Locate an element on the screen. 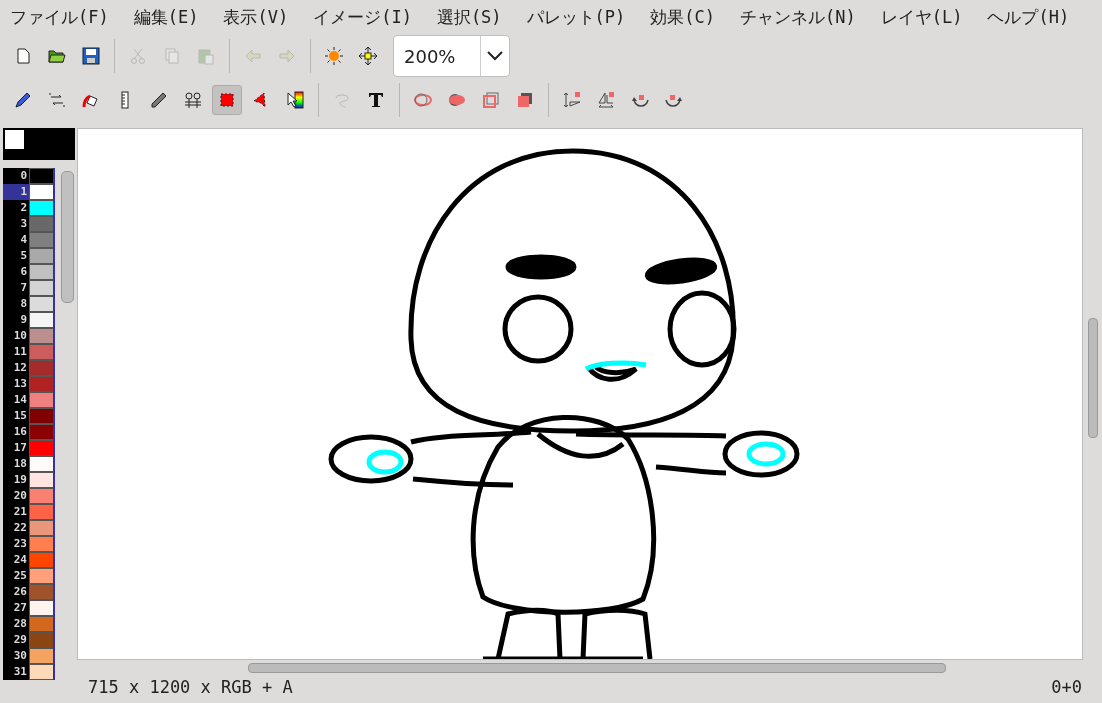 The width and height of the screenshot is (1102, 703). palette-entry: 0 is located at coordinates (29, 176).